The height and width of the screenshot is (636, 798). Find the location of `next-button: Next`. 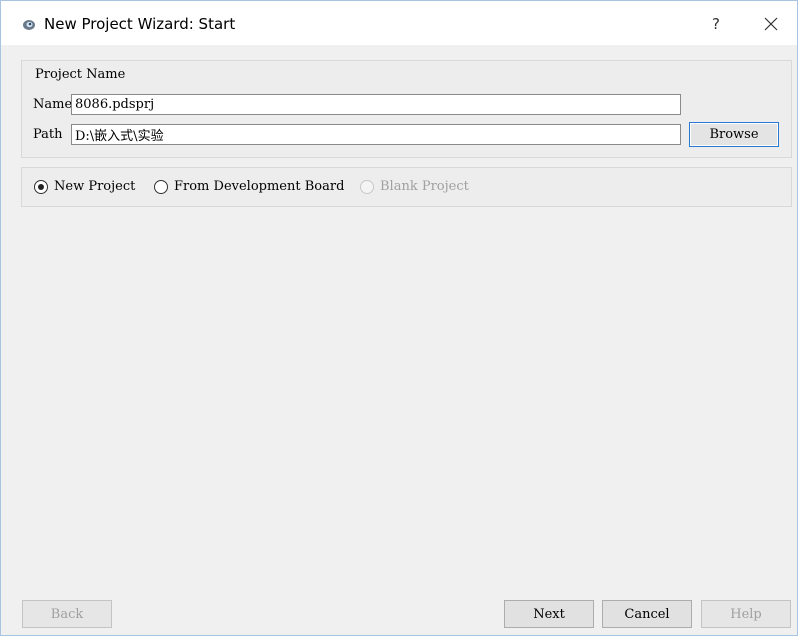

next-button: Next is located at coordinates (549, 614).